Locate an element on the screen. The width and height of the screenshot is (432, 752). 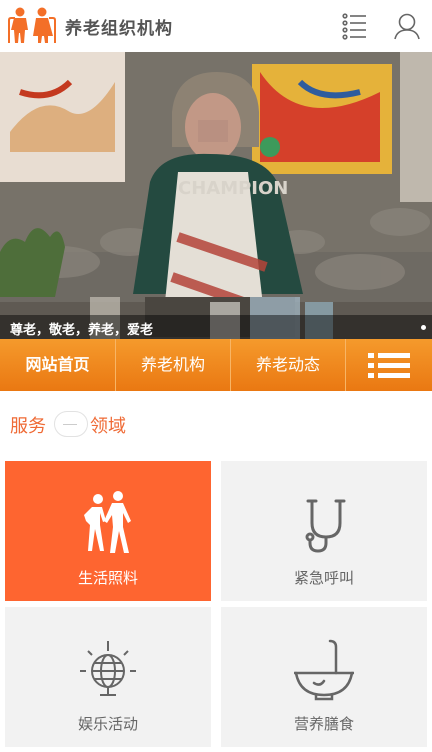
walking-people-icon is located at coordinates (107, 522).